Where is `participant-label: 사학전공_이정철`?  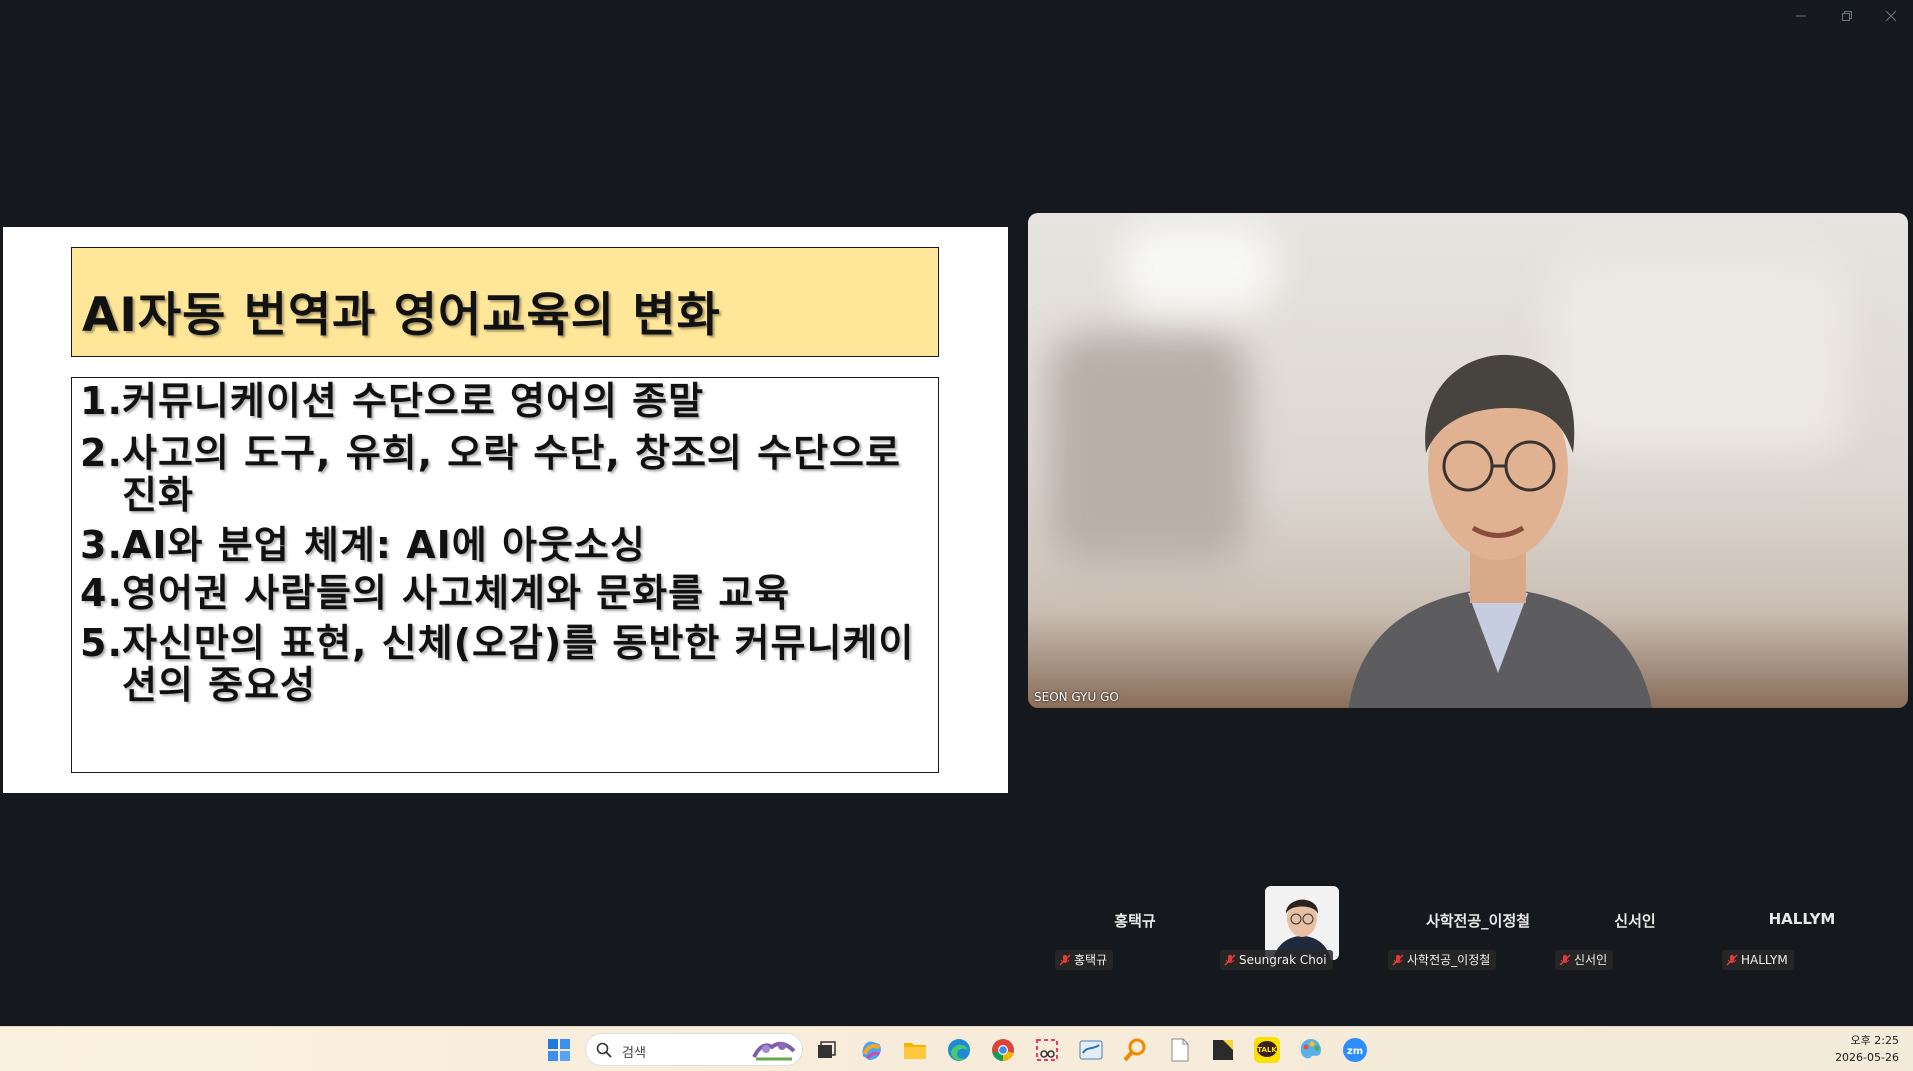
participant-label: 사학전공_이정철 is located at coordinates (1442, 960).